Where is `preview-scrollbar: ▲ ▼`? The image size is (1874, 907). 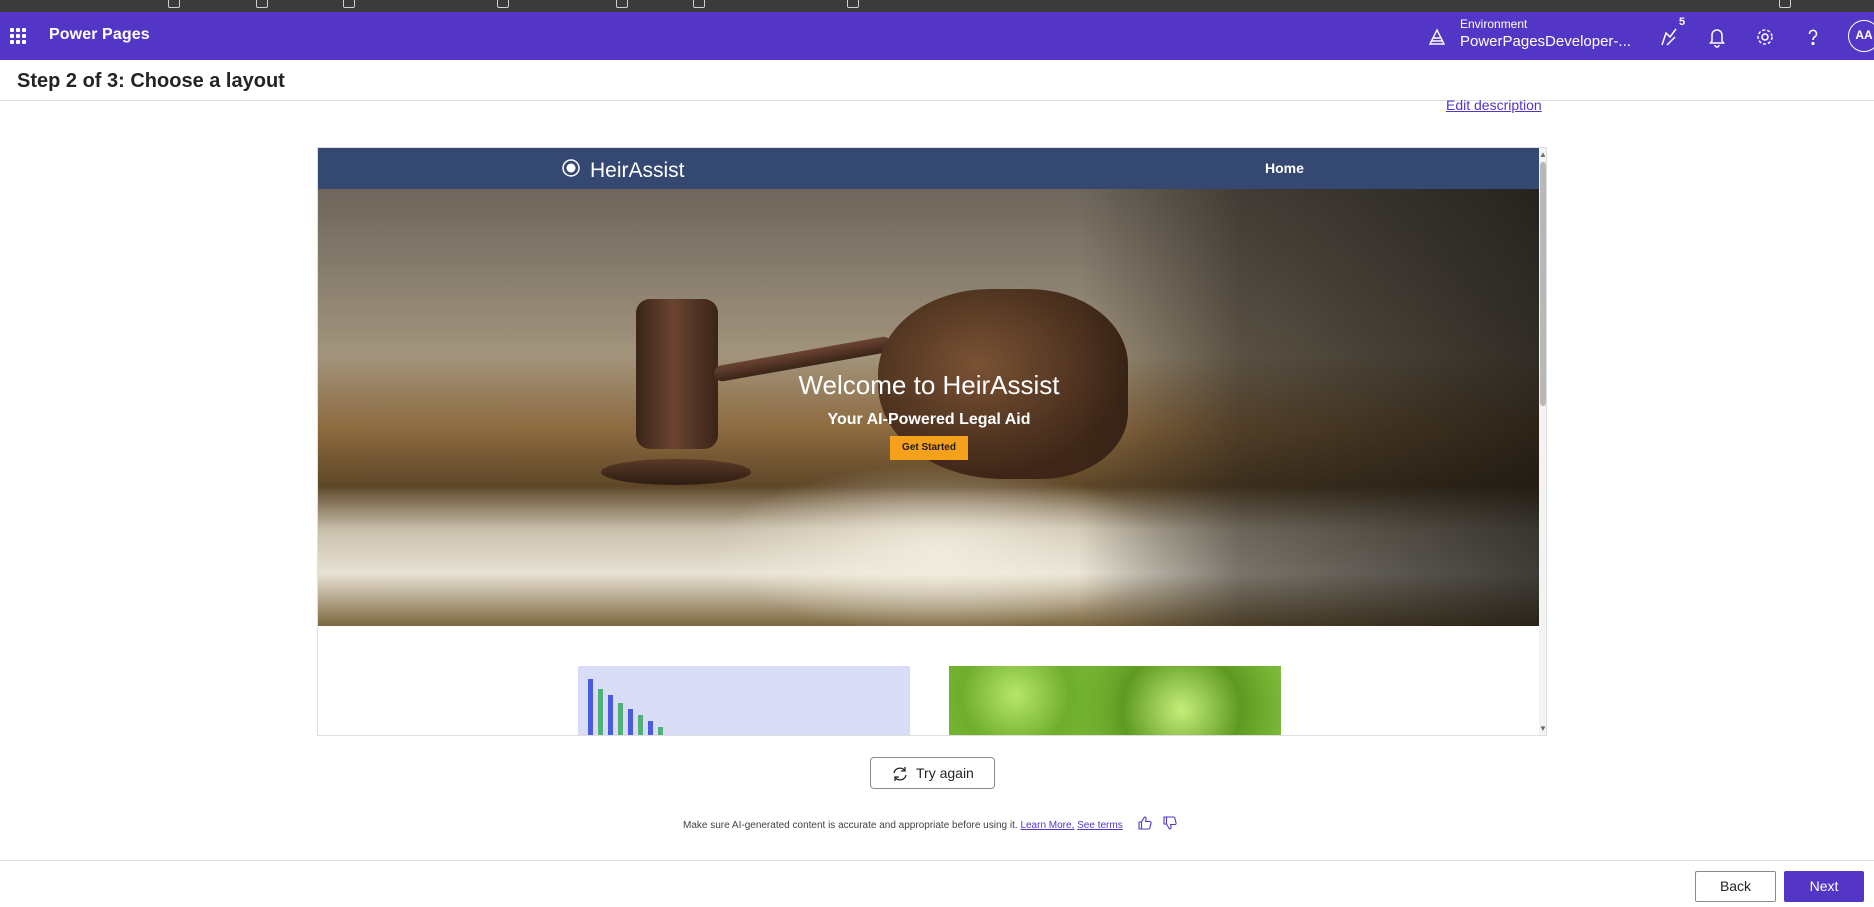
preview-scrollbar: ▲ ▼ is located at coordinates (1542, 441).